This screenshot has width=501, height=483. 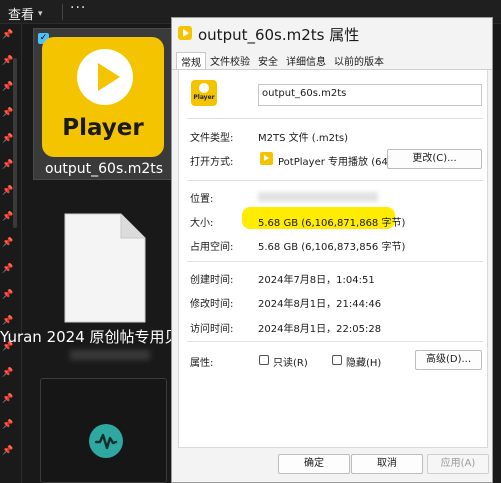 What do you see at coordinates (90, 337) in the screenshot?
I see `document-file-name: Yuran 2024 原创帖专用贝` at bounding box center [90, 337].